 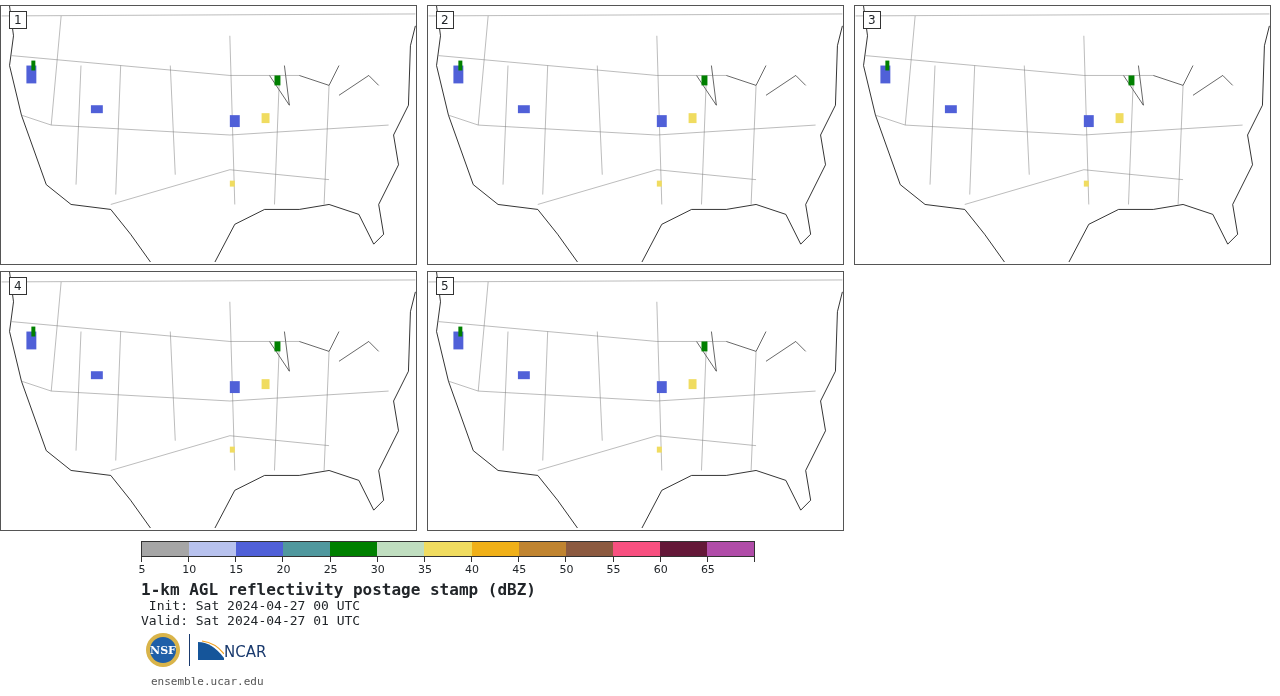 I want to click on tick-label: 30, so click(x=377, y=569).